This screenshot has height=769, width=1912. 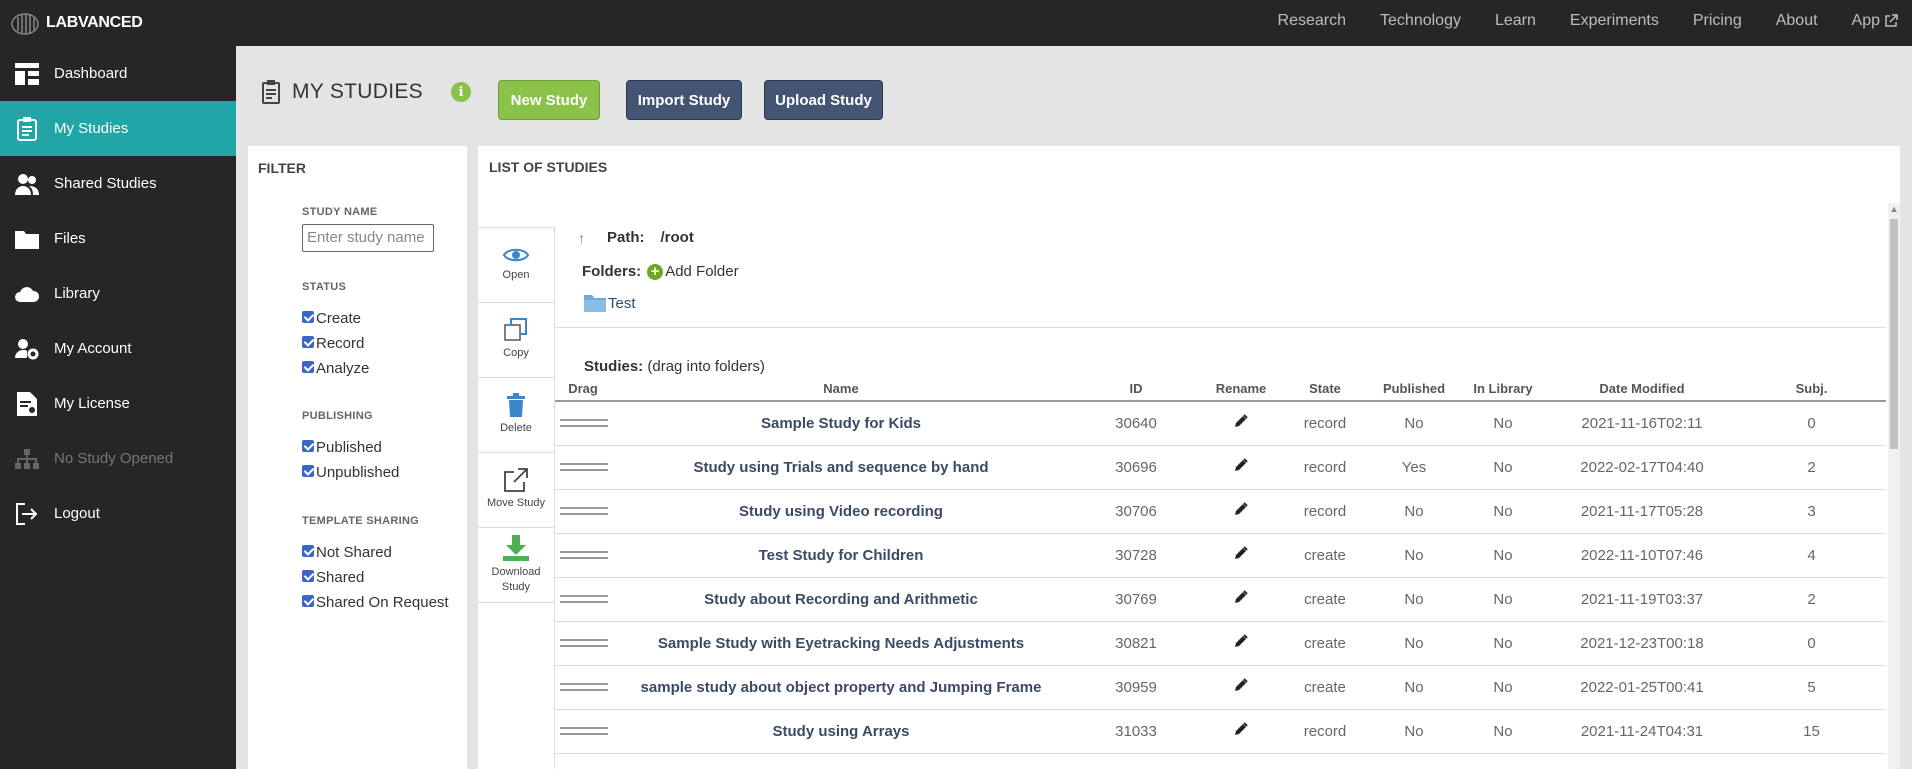 I want to click on arrow-up-icon: ↑, so click(x=581, y=238).